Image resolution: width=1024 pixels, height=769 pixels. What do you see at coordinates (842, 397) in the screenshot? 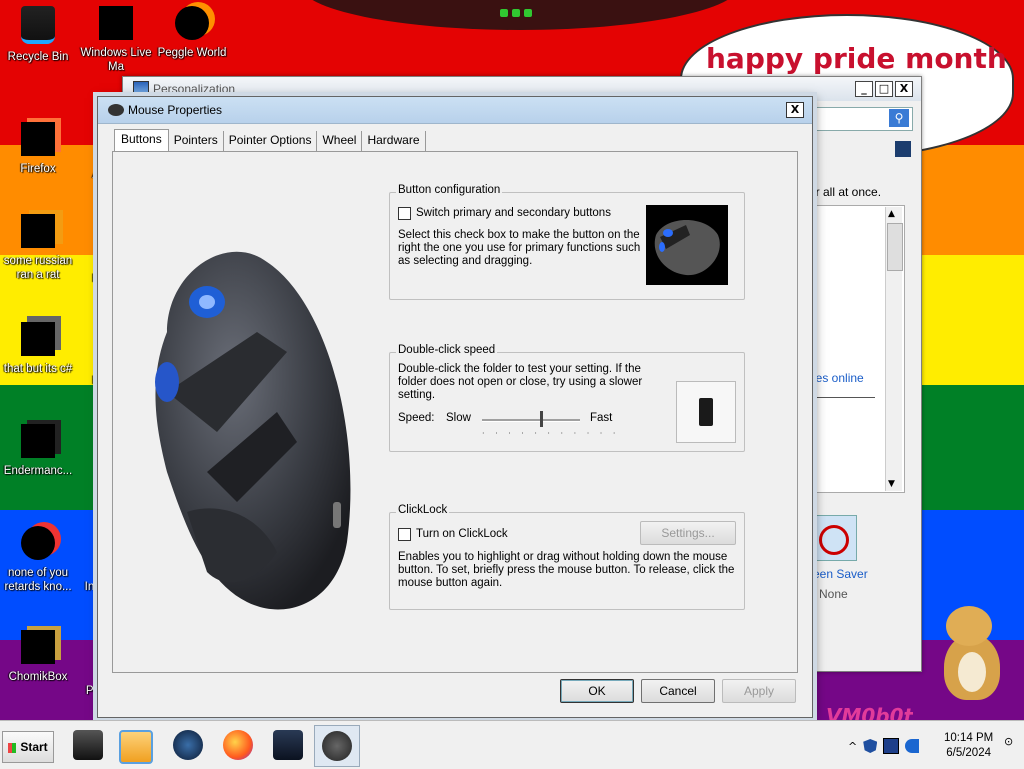
I see `divider` at bounding box center [842, 397].